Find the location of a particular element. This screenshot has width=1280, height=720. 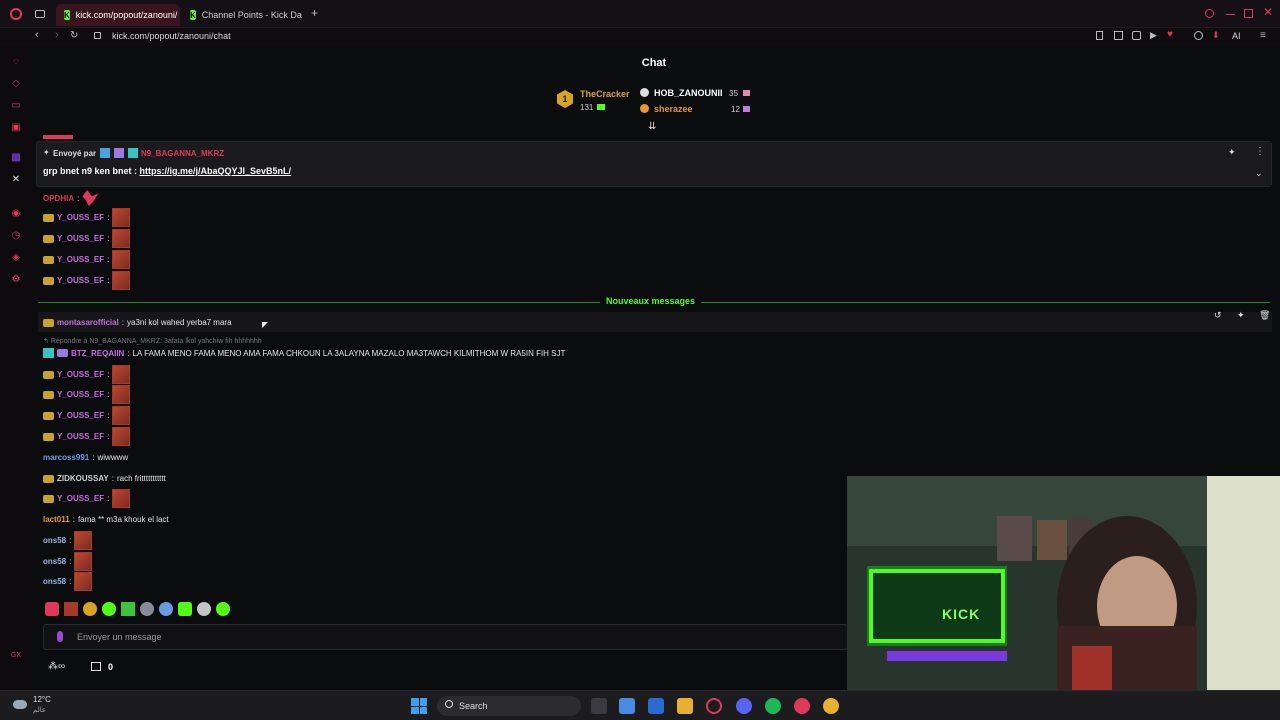

tab-kick-chat: K kick.com/popout/zanouni/ is located at coordinates (118, 15).